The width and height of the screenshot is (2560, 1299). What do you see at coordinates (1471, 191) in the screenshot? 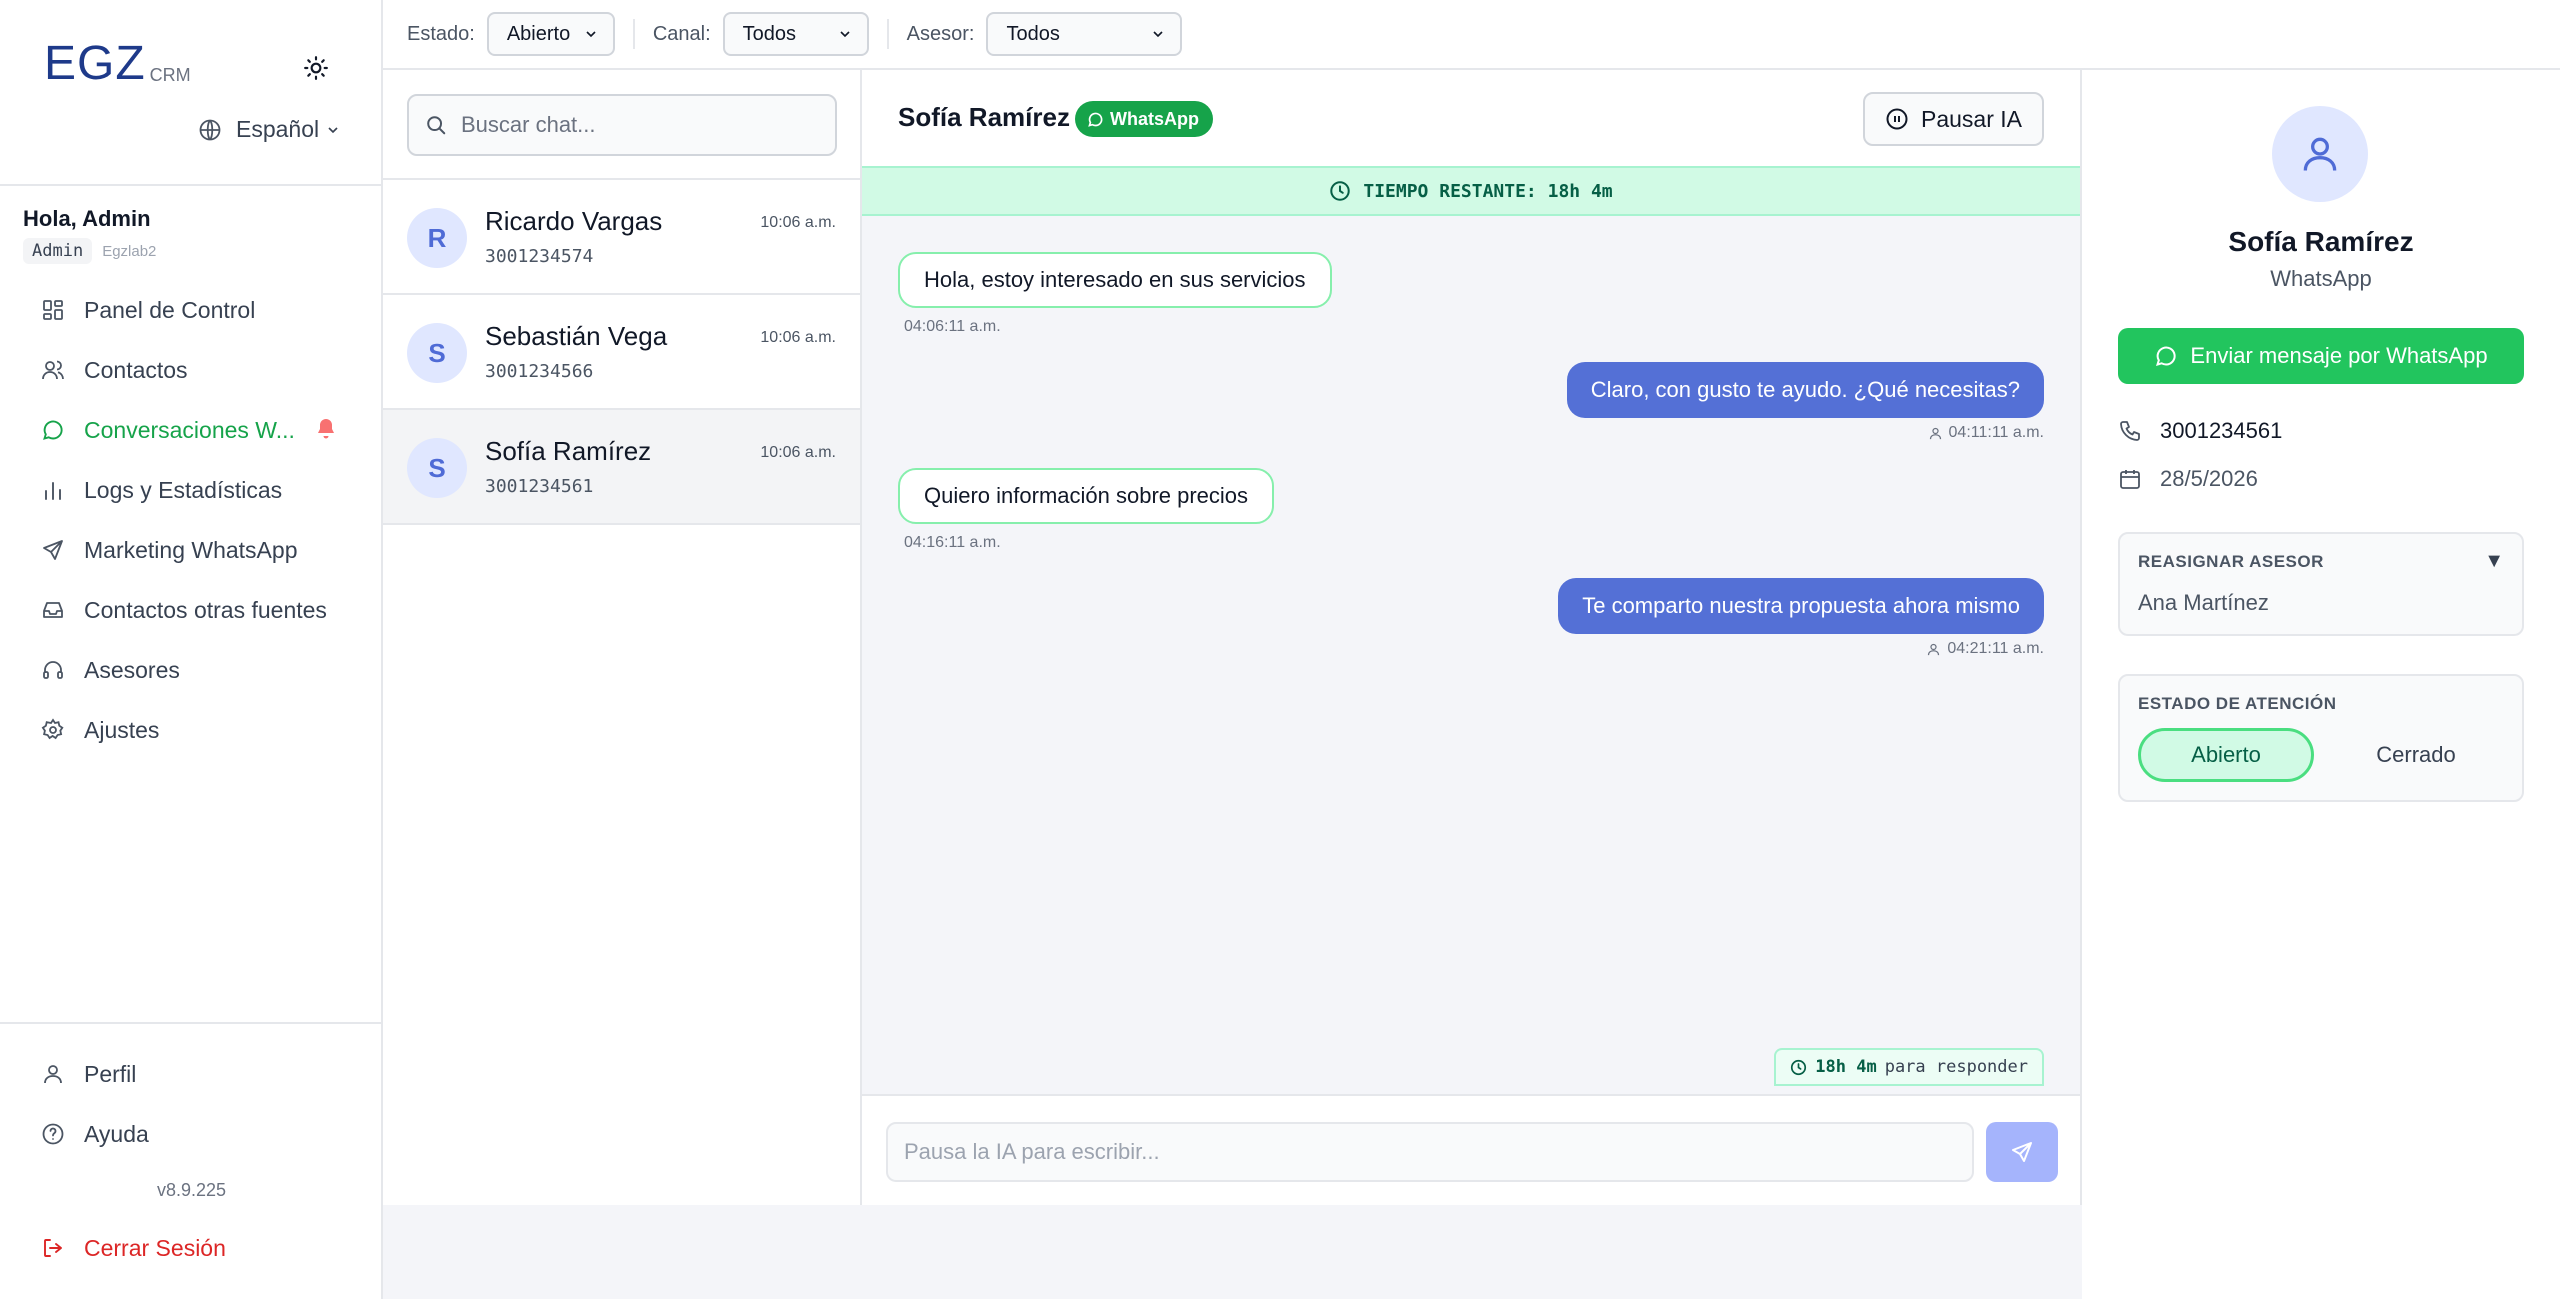
I see `timer-banner: TIEMPO RESTANTE: 18h 4m` at bounding box center [1471, 191].